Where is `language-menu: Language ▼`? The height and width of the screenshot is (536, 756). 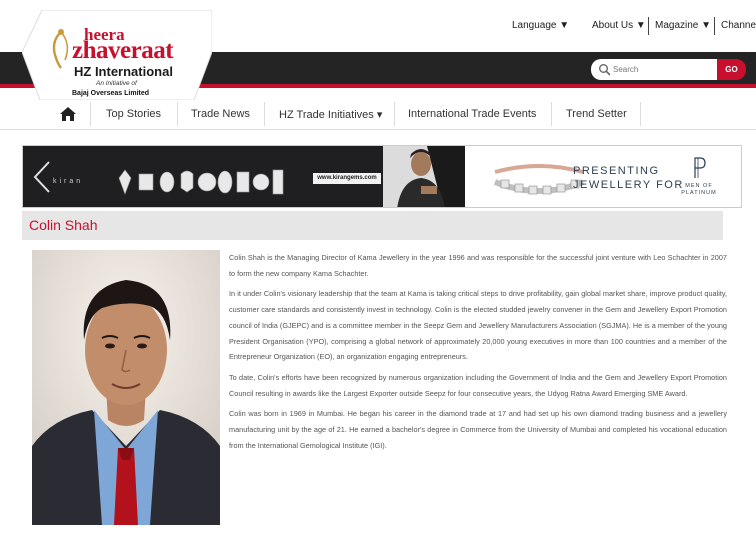 language-menu: Language ▼ is located at coordinates (540, 25).